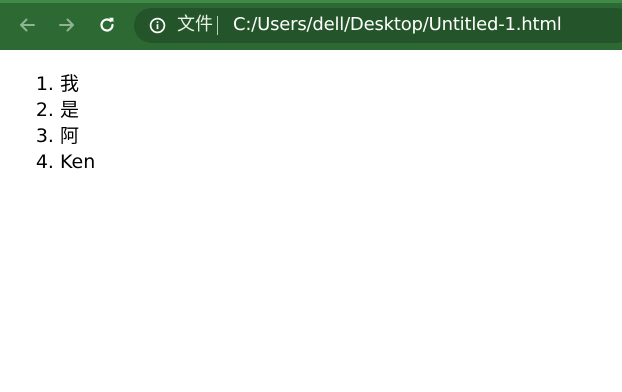 The height and width of the screenshot is (392, 622). I want to click on list-item: 是, so click(77, 110).